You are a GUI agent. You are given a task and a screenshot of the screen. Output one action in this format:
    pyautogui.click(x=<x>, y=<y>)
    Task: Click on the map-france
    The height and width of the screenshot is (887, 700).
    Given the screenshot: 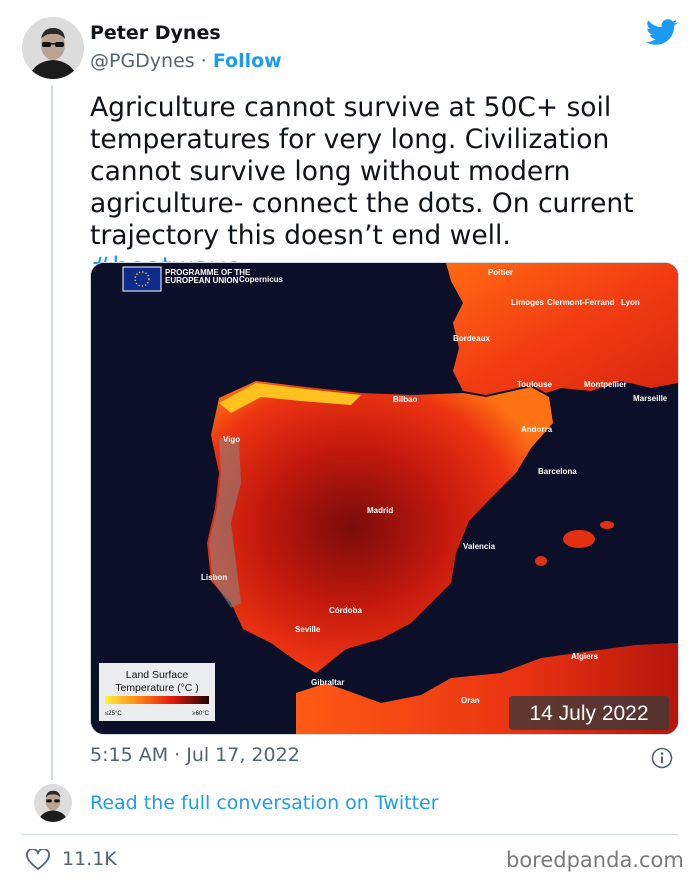 What is the action you would take?
    pyautogui.click(x=562, y=329)
    